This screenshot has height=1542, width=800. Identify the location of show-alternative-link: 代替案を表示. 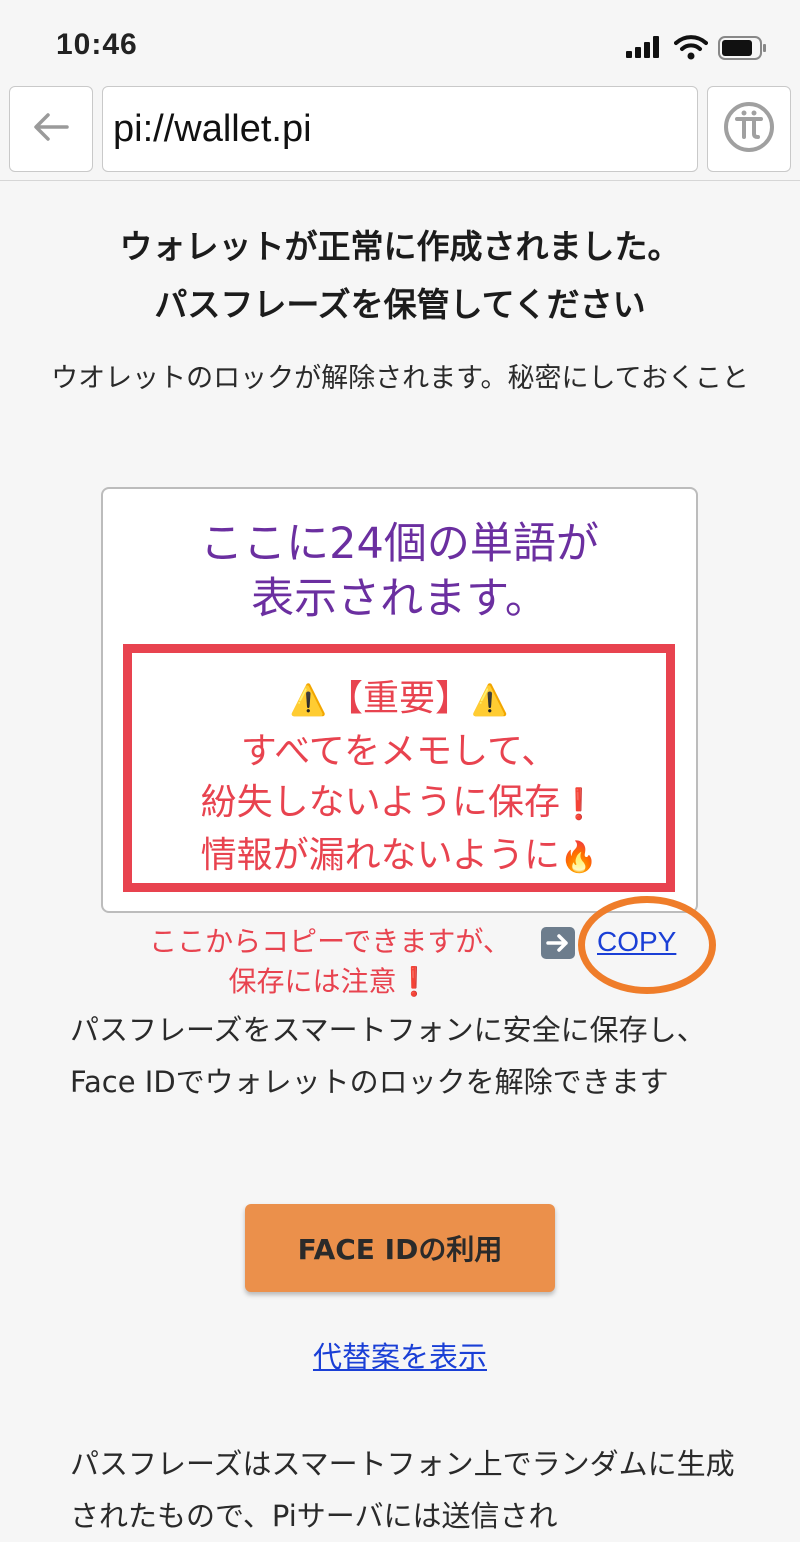
(400, 1355).